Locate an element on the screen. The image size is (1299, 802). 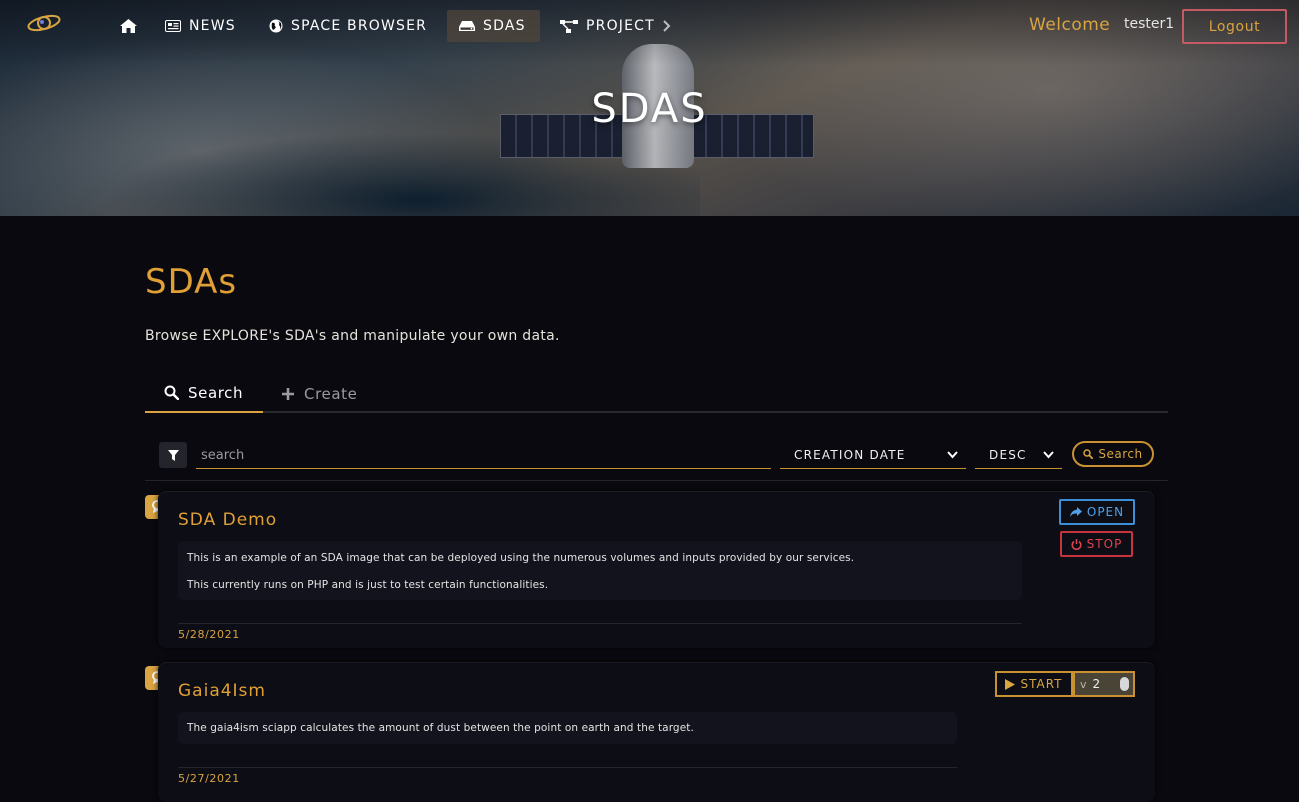
search-input is located at coordinates (483, 455).